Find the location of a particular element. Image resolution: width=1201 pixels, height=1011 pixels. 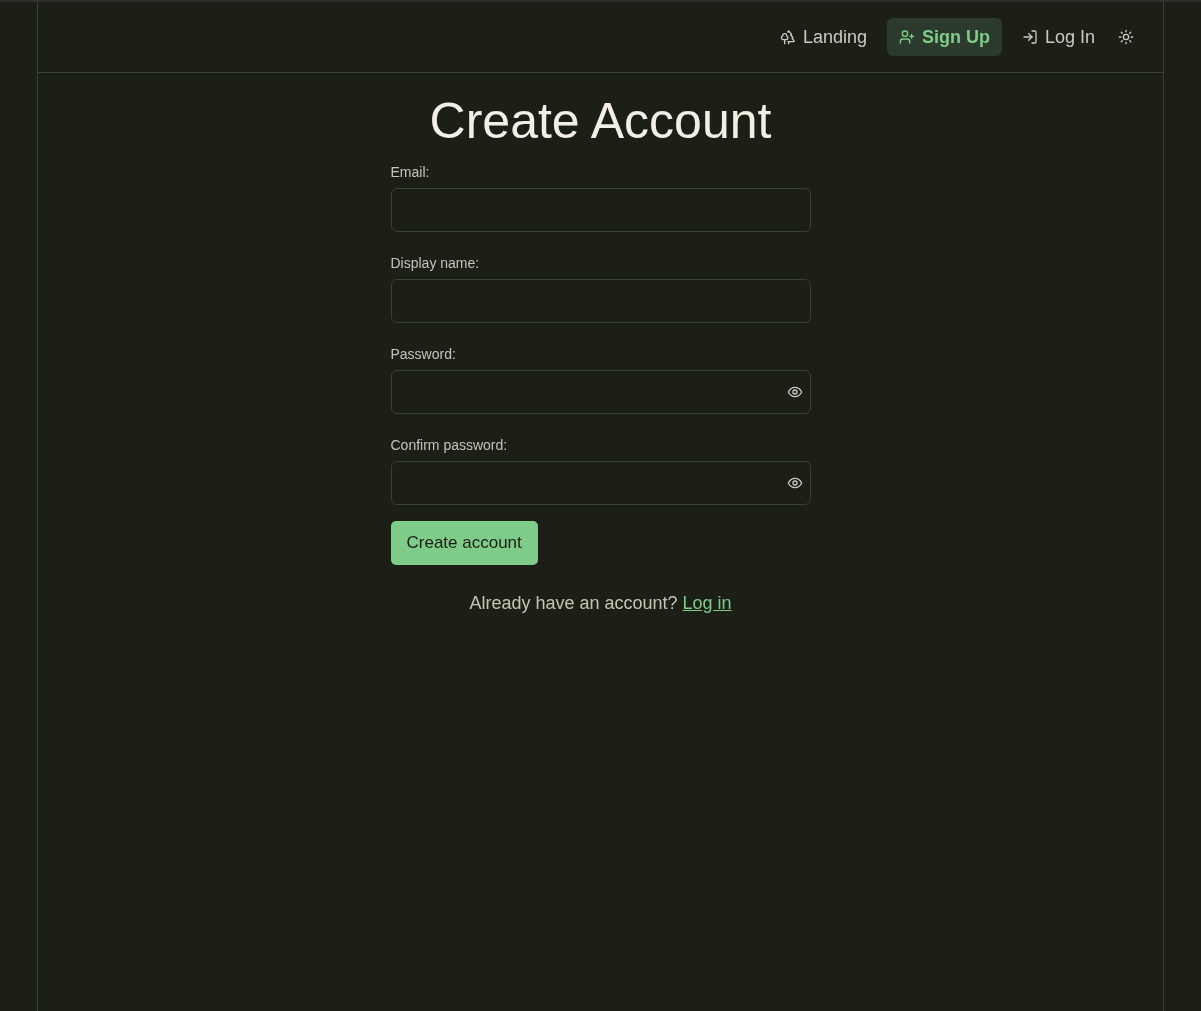

login-link: Log in is located at coordinates (707, 603).